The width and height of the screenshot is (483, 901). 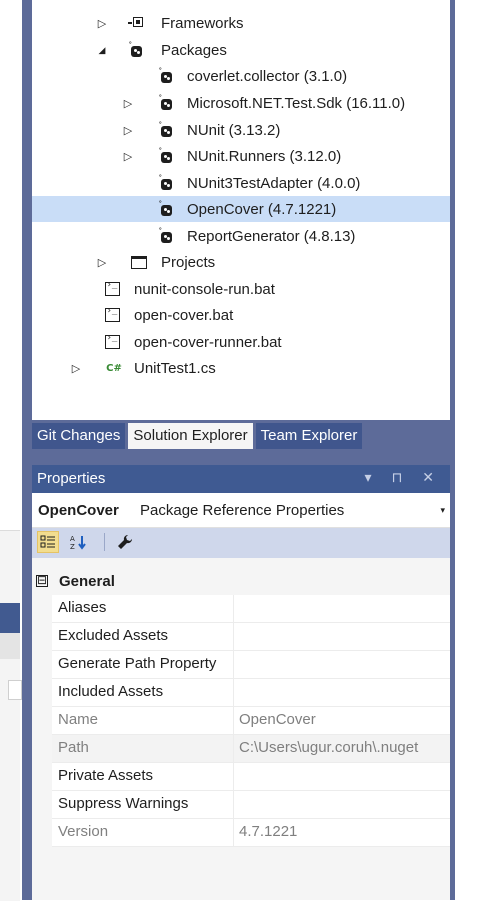 What do you see at coordinates (251, 693) in the screenshot?
I see `property-row-included-assets: Included Assets` at bounding box center [251, 693].